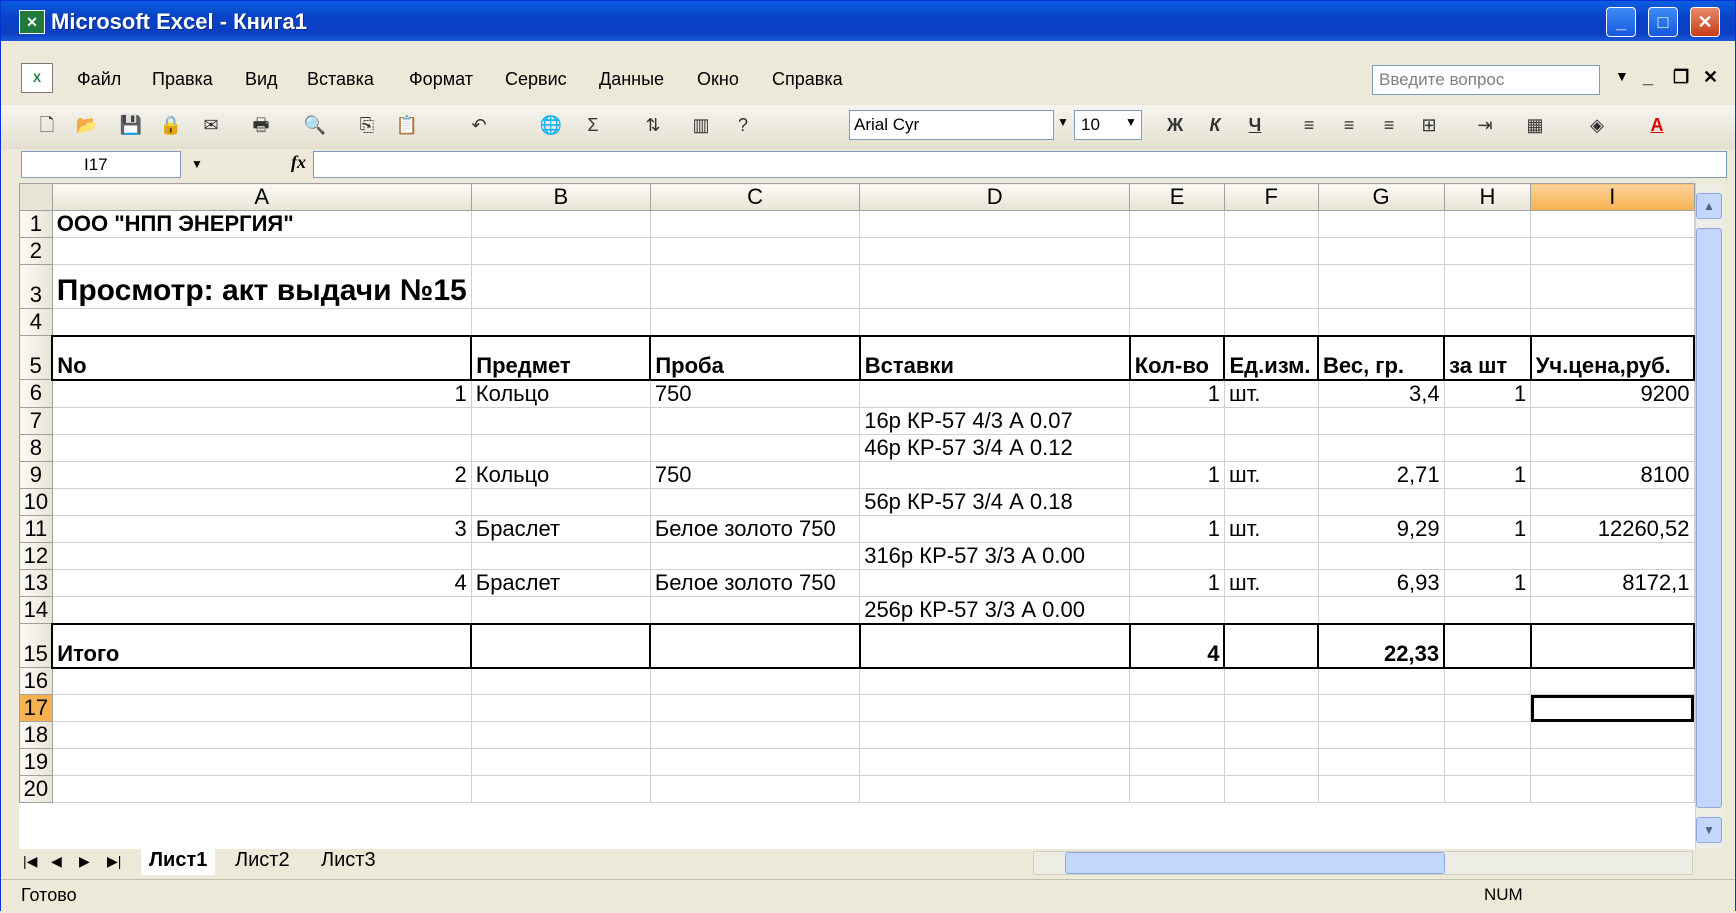  What do you see at coordinates (1177, 582) in the screenshot?
I see `cell-e13: 1` at bounding box center [1177, 582].